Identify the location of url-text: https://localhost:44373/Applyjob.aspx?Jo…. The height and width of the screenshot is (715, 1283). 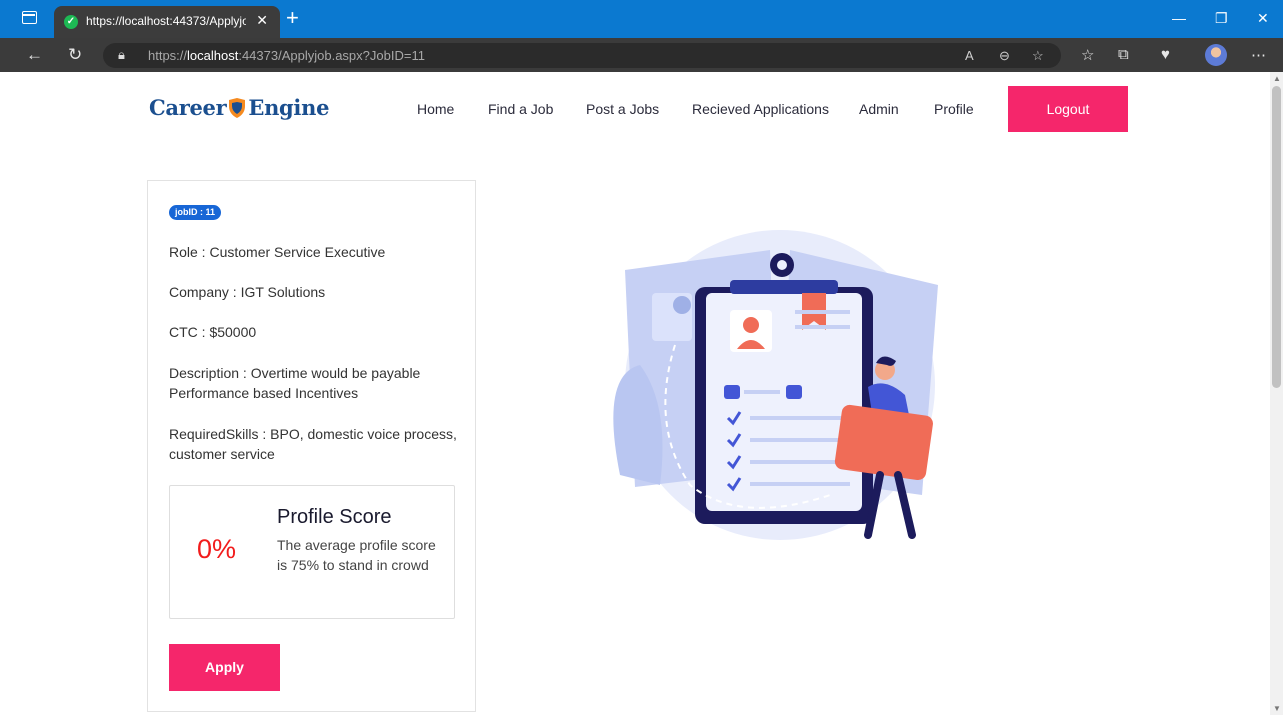
(286, 55).